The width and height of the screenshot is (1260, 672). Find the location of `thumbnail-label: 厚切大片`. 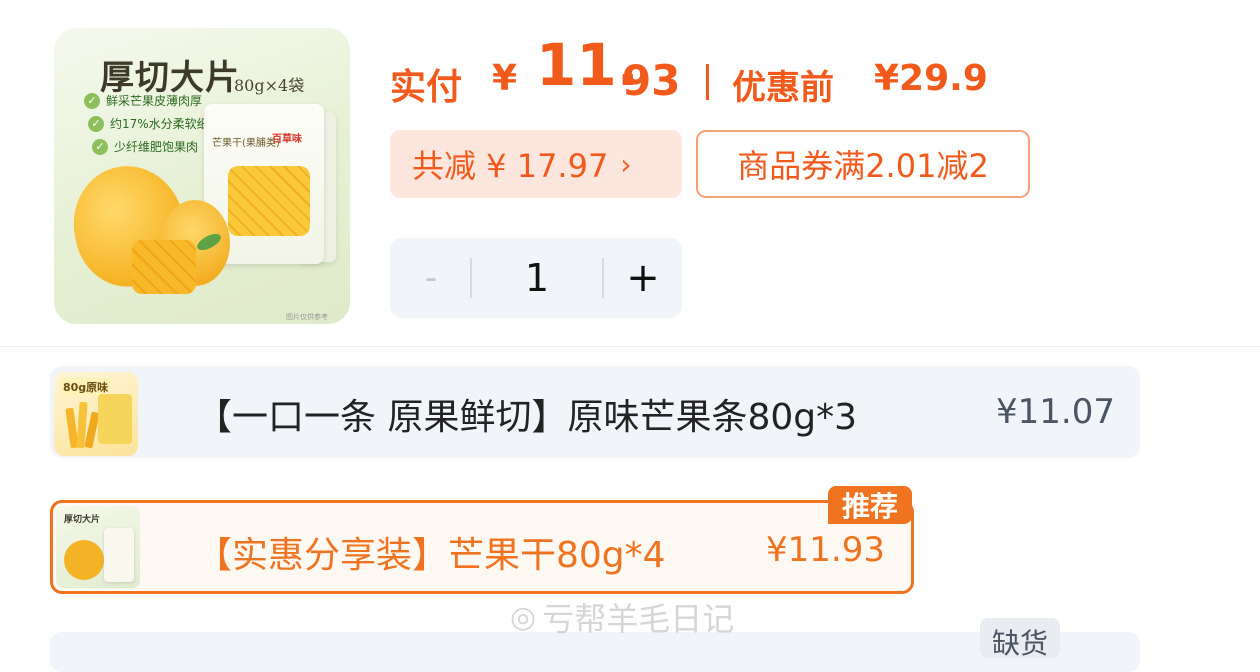

thumbnail-label: 厚切大片 is located at coordinates (82, 520).